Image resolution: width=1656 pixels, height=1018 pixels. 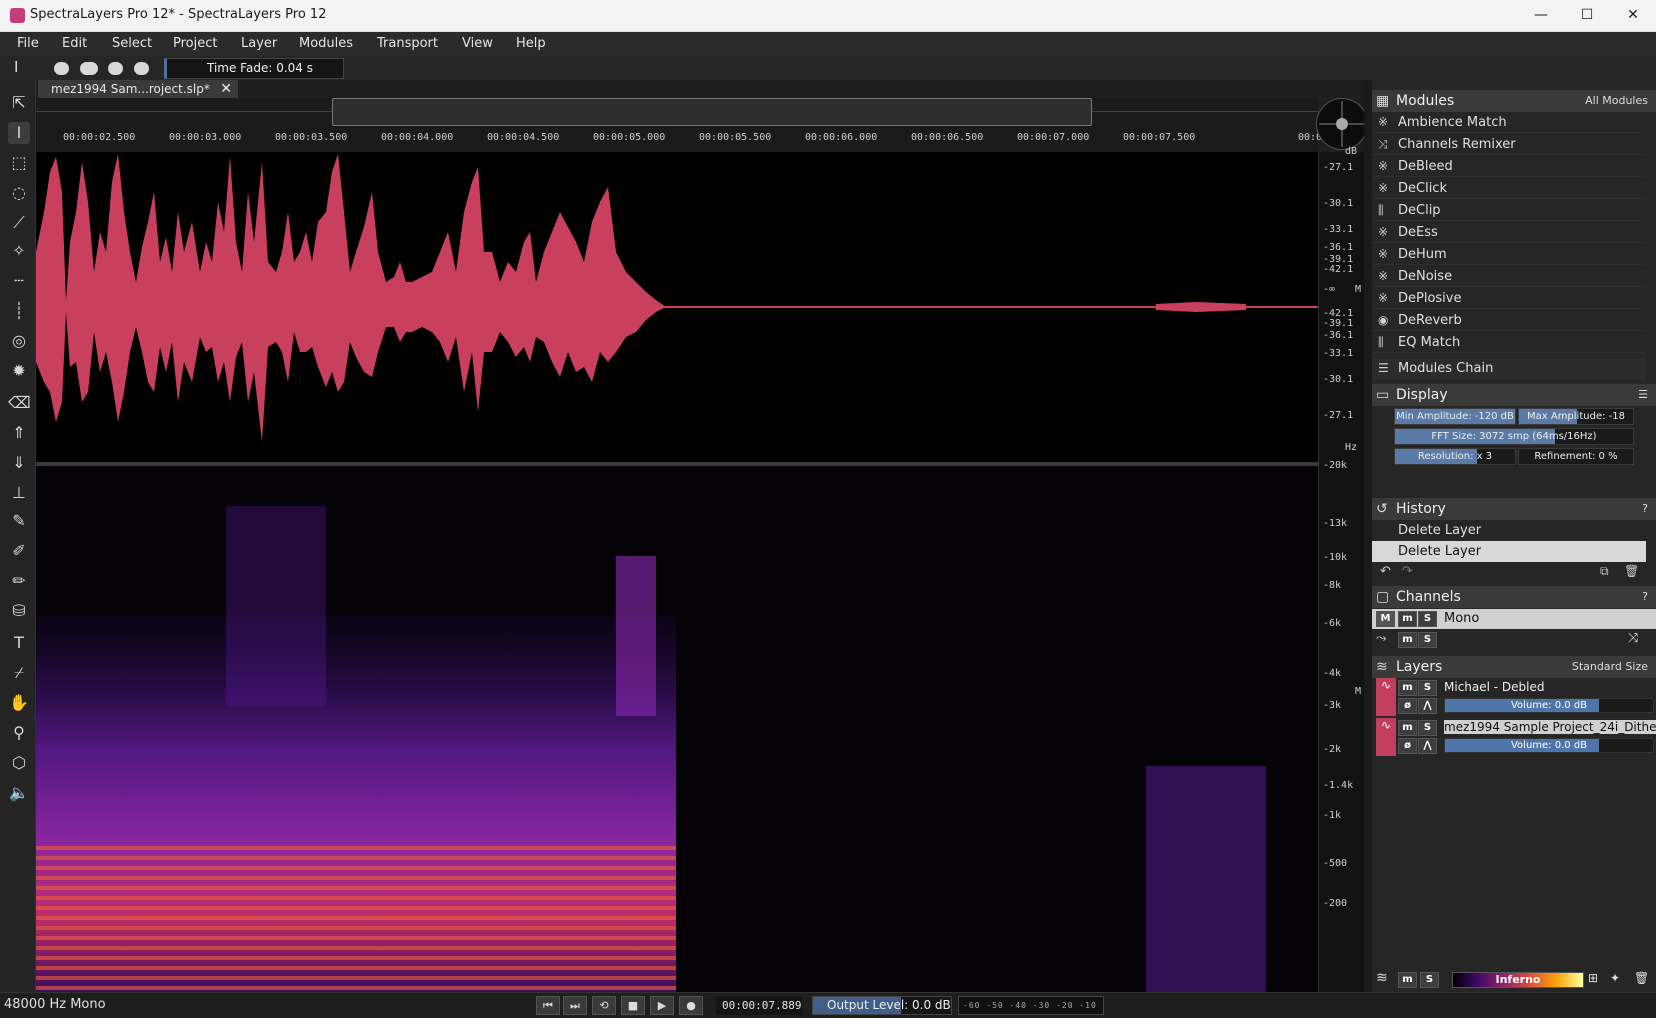 I want to click on rewind-button: ⏮, so click(x=548, y=1005).